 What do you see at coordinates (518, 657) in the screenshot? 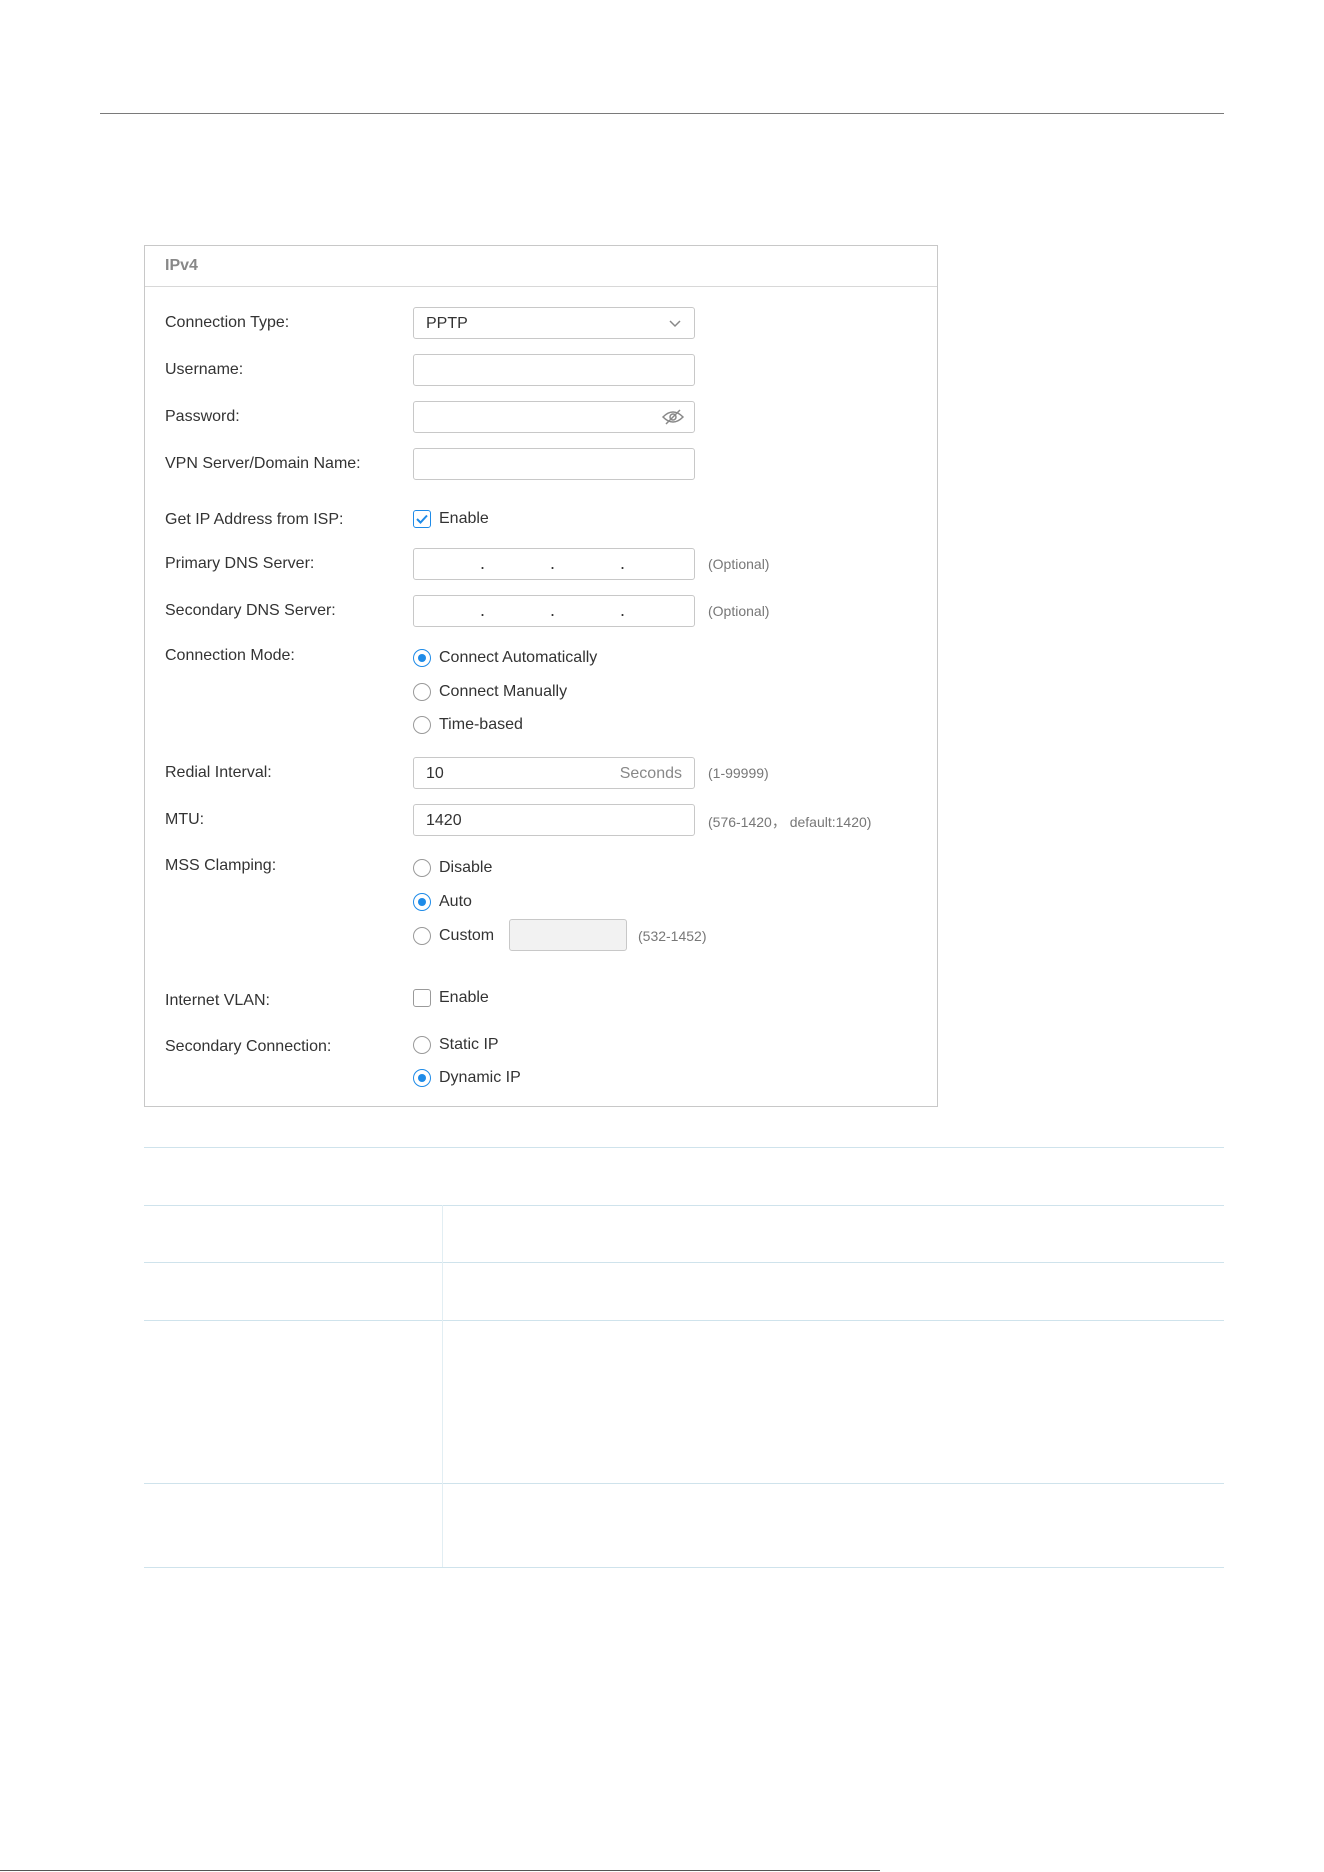
I see `connection-mode-automatic-label: Connect Automatically` at bounding box center [518, 657].